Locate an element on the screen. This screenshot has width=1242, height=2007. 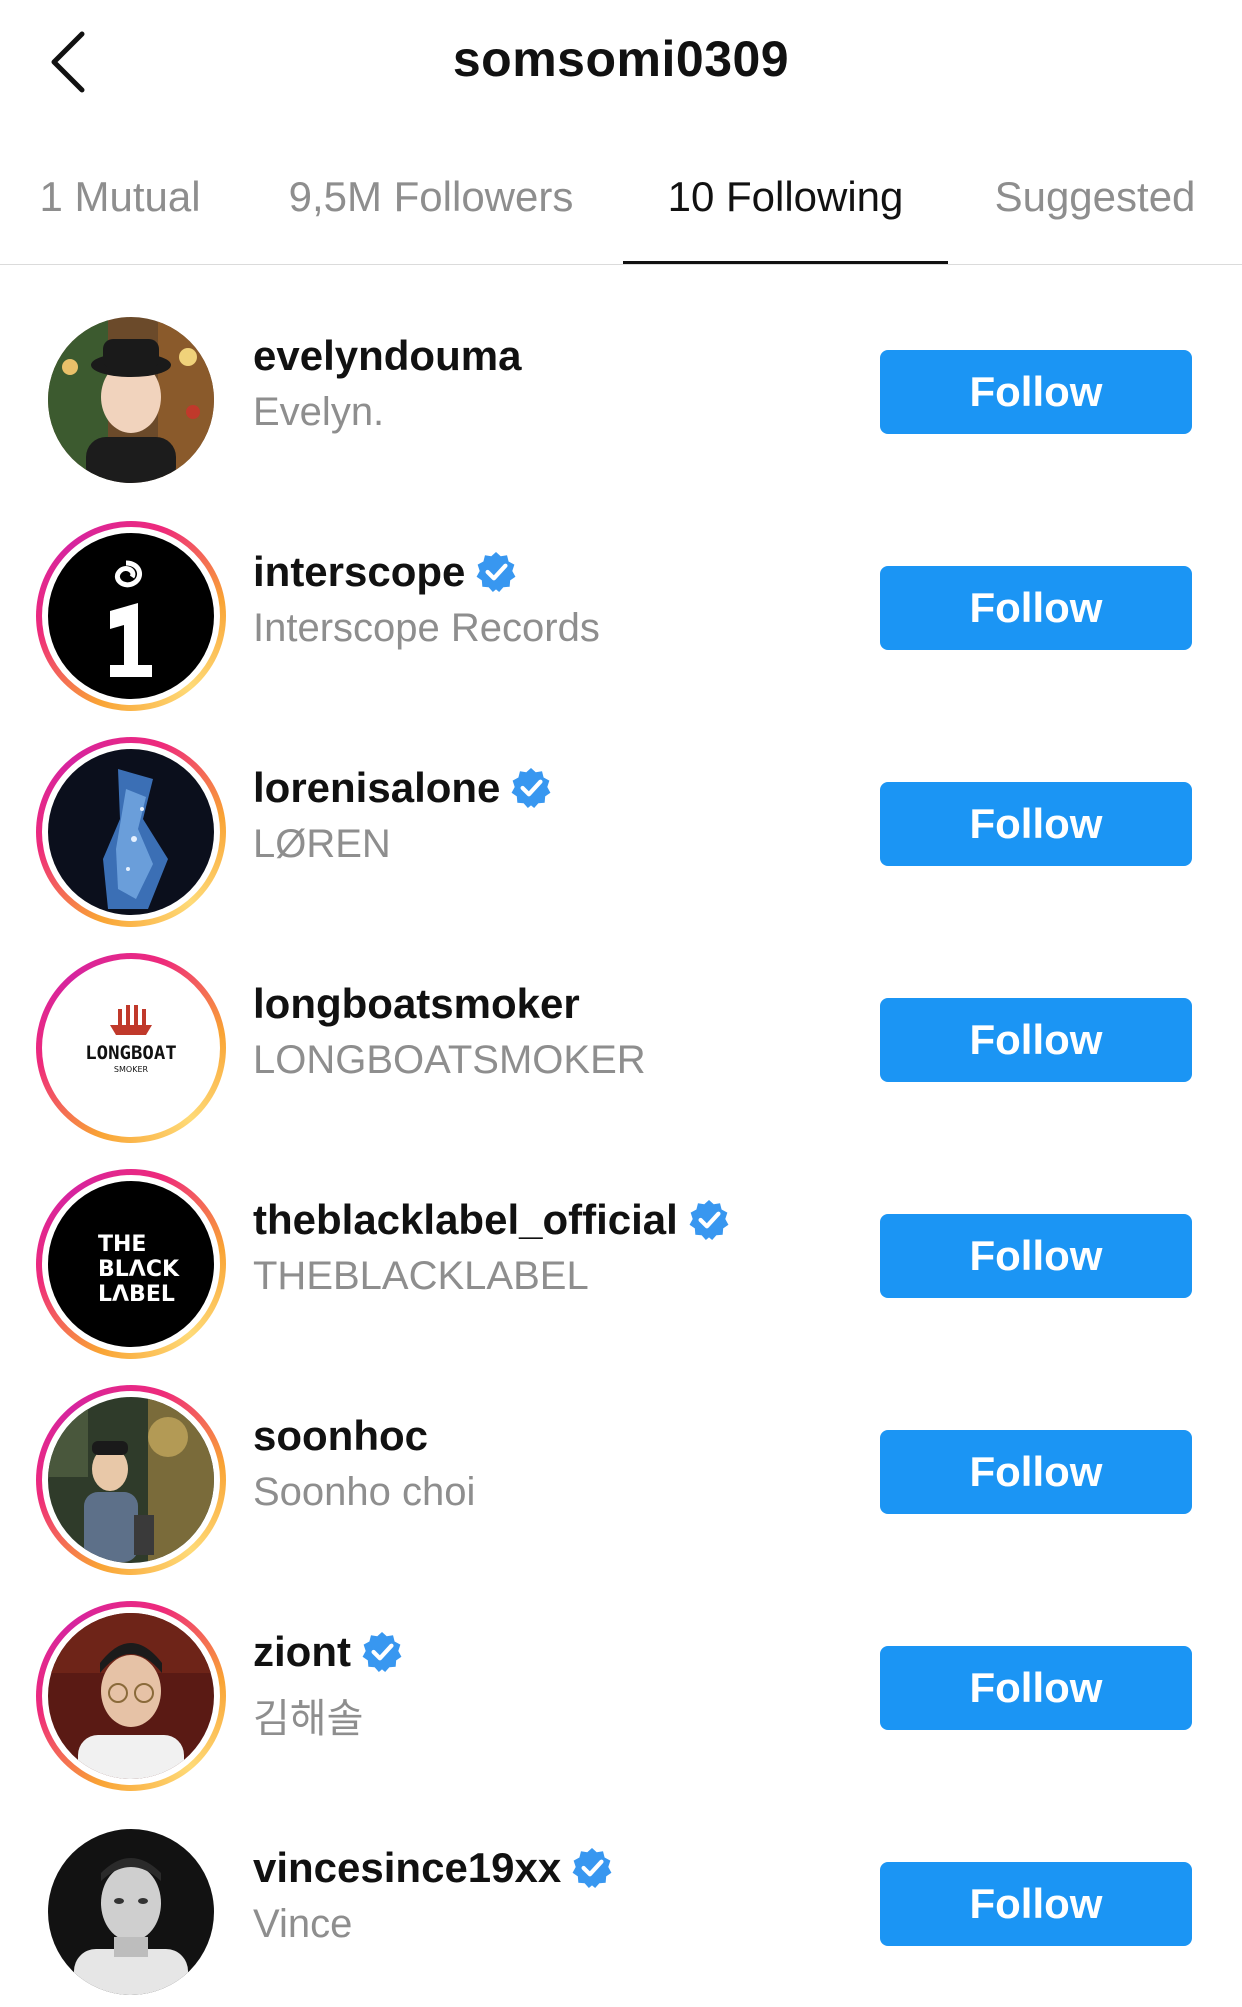
full-name: THEBLACKLABEL is located at coordinates (421, 1276).